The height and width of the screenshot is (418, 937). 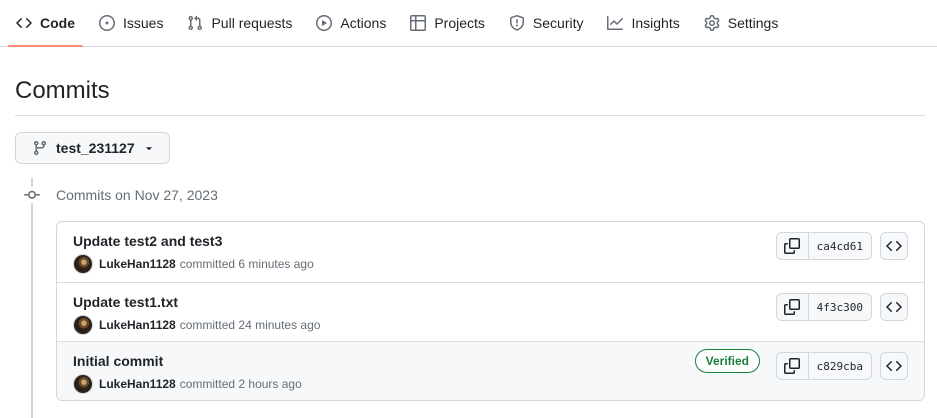 I want to click on commits-date-heading: Commits on Nov 27, 2023, so click(x=137, y=195).